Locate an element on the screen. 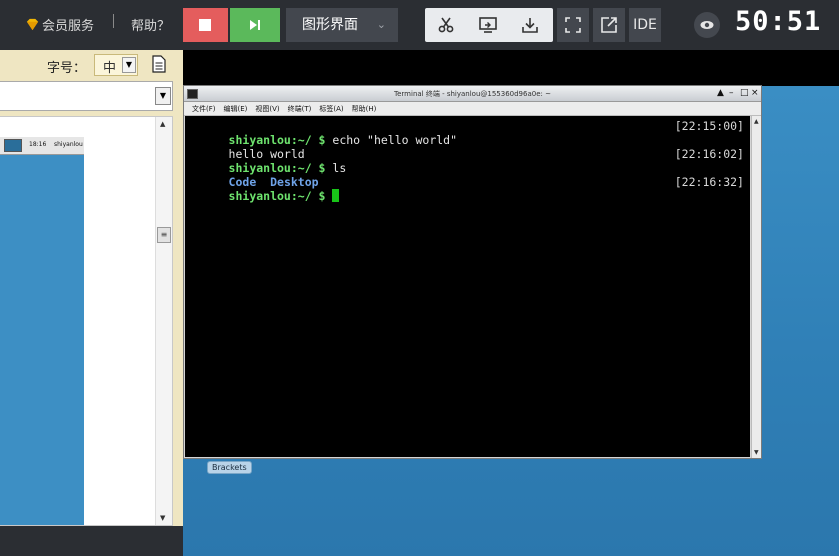 The height and width of the screenshot is (556, 839). timestamp: [22:16:32] is located at coordinates (709, 182).